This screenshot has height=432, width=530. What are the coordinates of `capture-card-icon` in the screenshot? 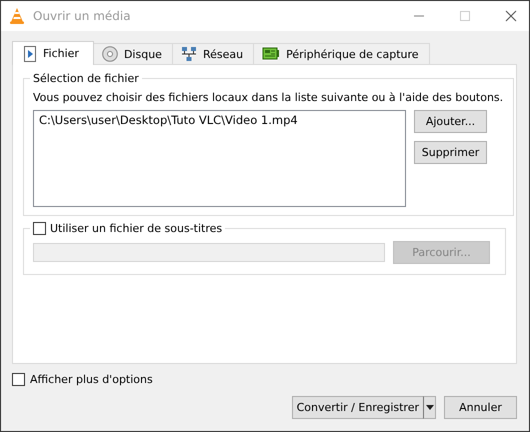 It's located at (271, 54).